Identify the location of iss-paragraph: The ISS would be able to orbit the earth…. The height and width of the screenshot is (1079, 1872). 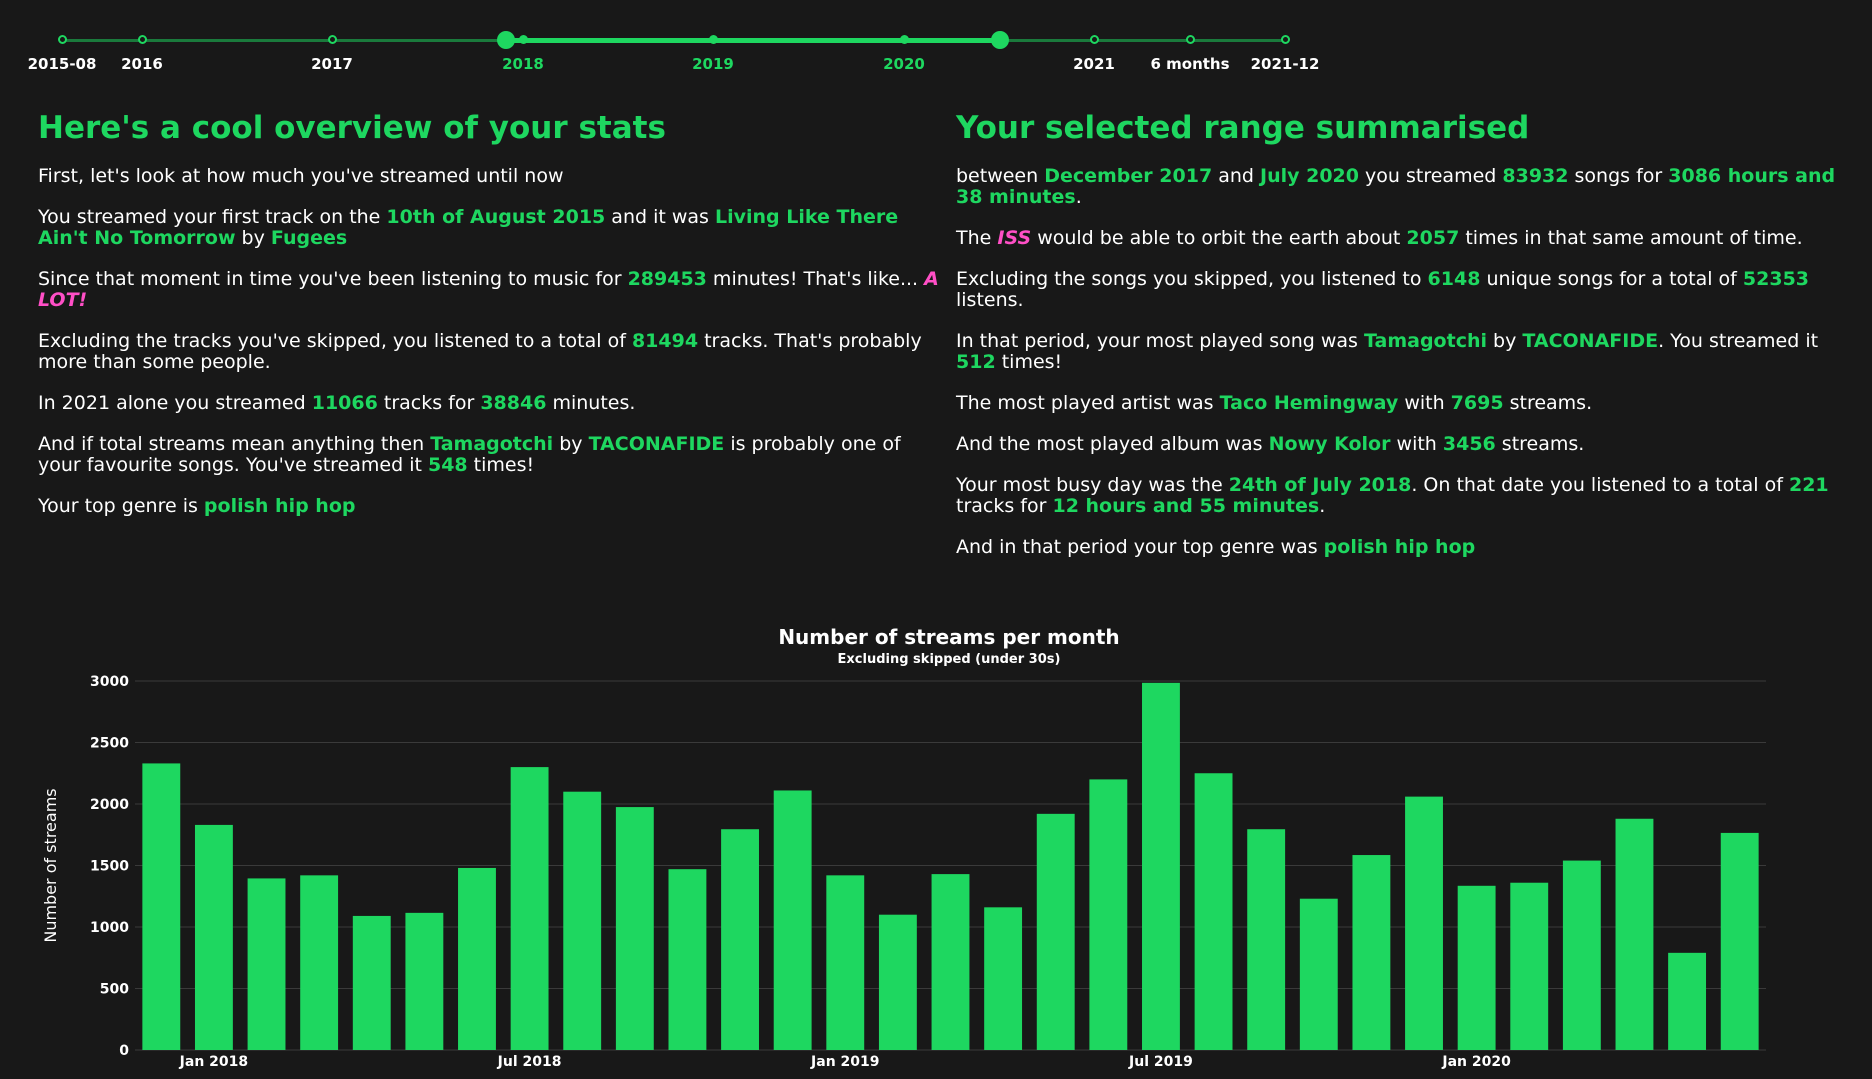
(1406, 238).